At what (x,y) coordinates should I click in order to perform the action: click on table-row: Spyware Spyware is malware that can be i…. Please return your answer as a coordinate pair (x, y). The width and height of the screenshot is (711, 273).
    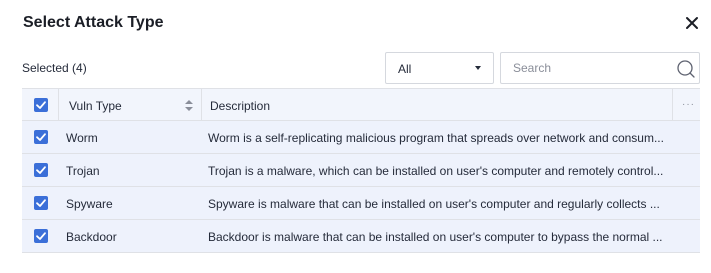
    Looking at the image, I should click on (361, 203).